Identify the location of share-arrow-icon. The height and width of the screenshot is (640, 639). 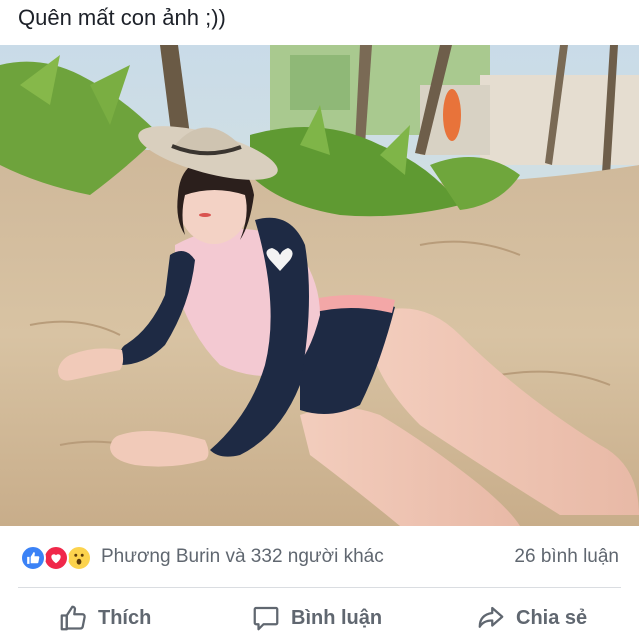
(491, 617).